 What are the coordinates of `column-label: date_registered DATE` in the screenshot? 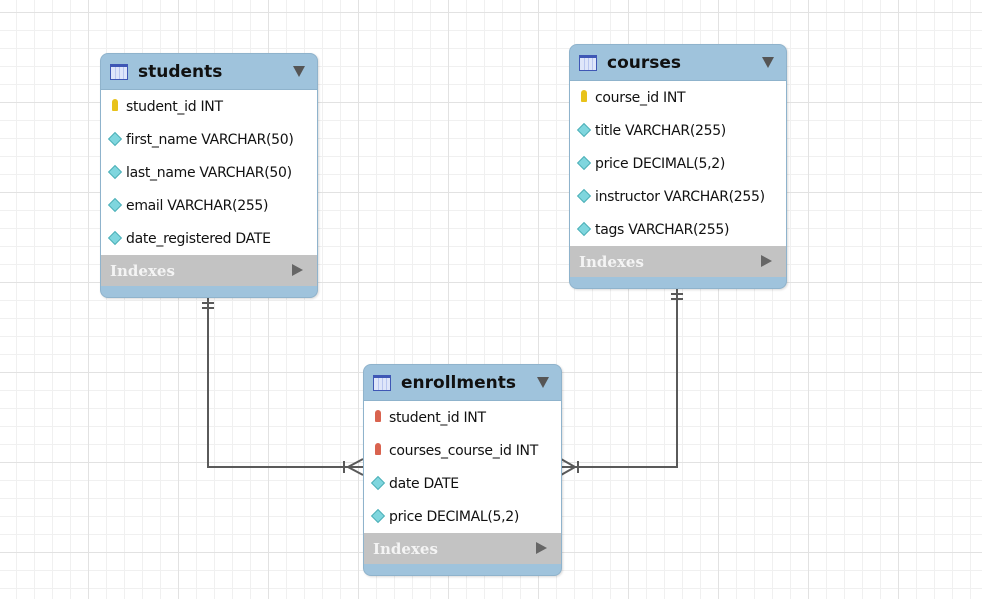 It's located at (198, 238).